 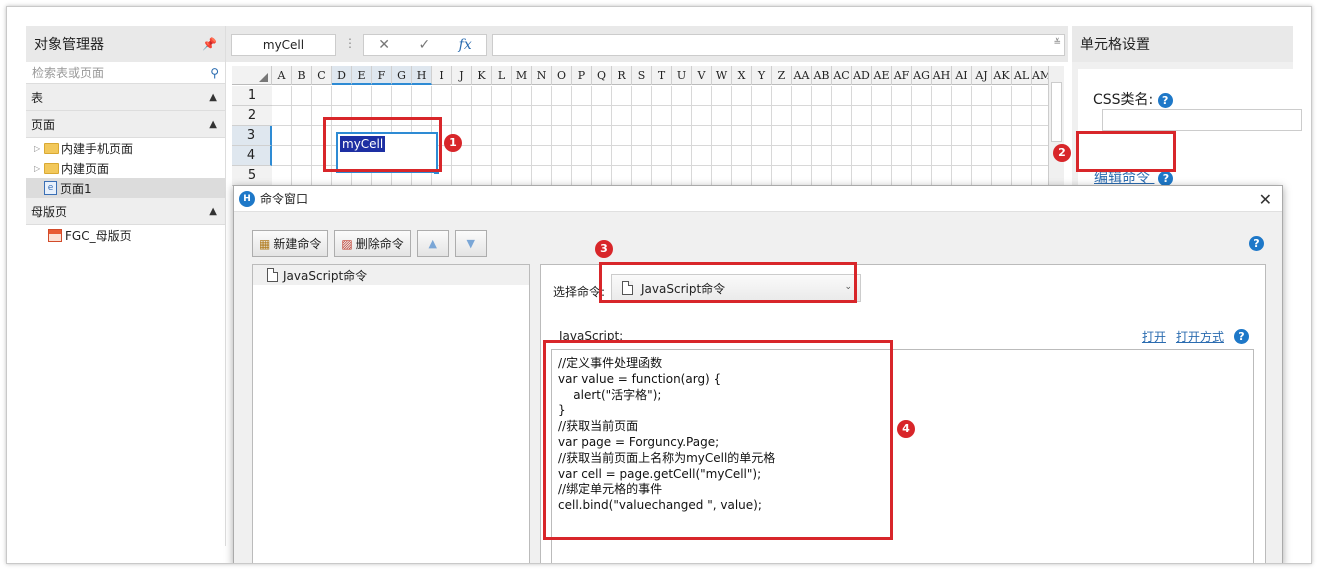 What do you see at coordinates (482, 75) in the screenshot?
I see `column-header: K` at bounding box center [482, 75].